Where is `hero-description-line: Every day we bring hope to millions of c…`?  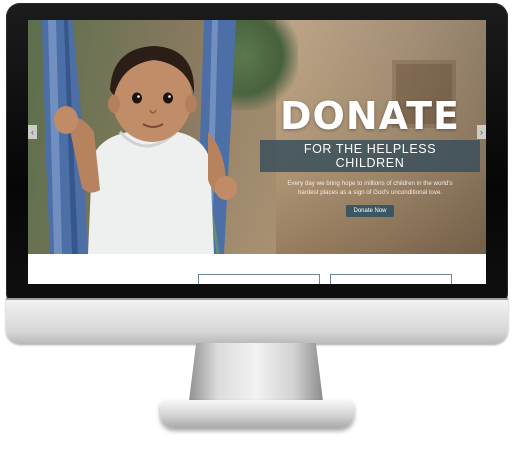
hero-description-line: Every day we bring hope to millions of c… is located at coordinates (370, 183).